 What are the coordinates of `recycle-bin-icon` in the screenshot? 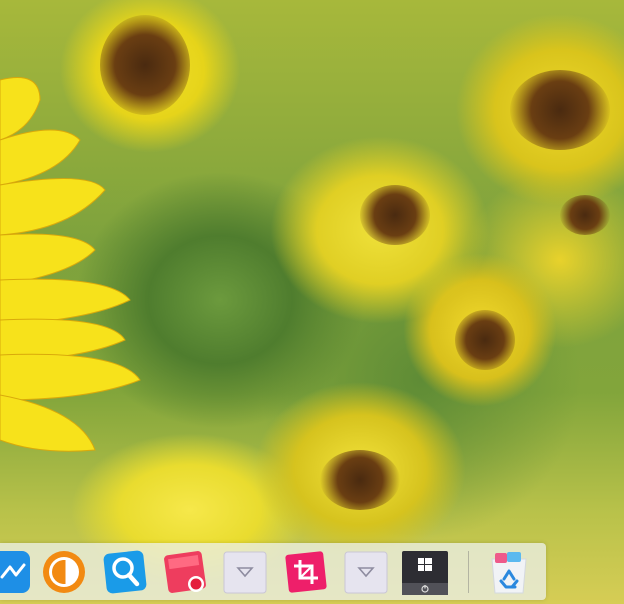 It's located at (509, 573).